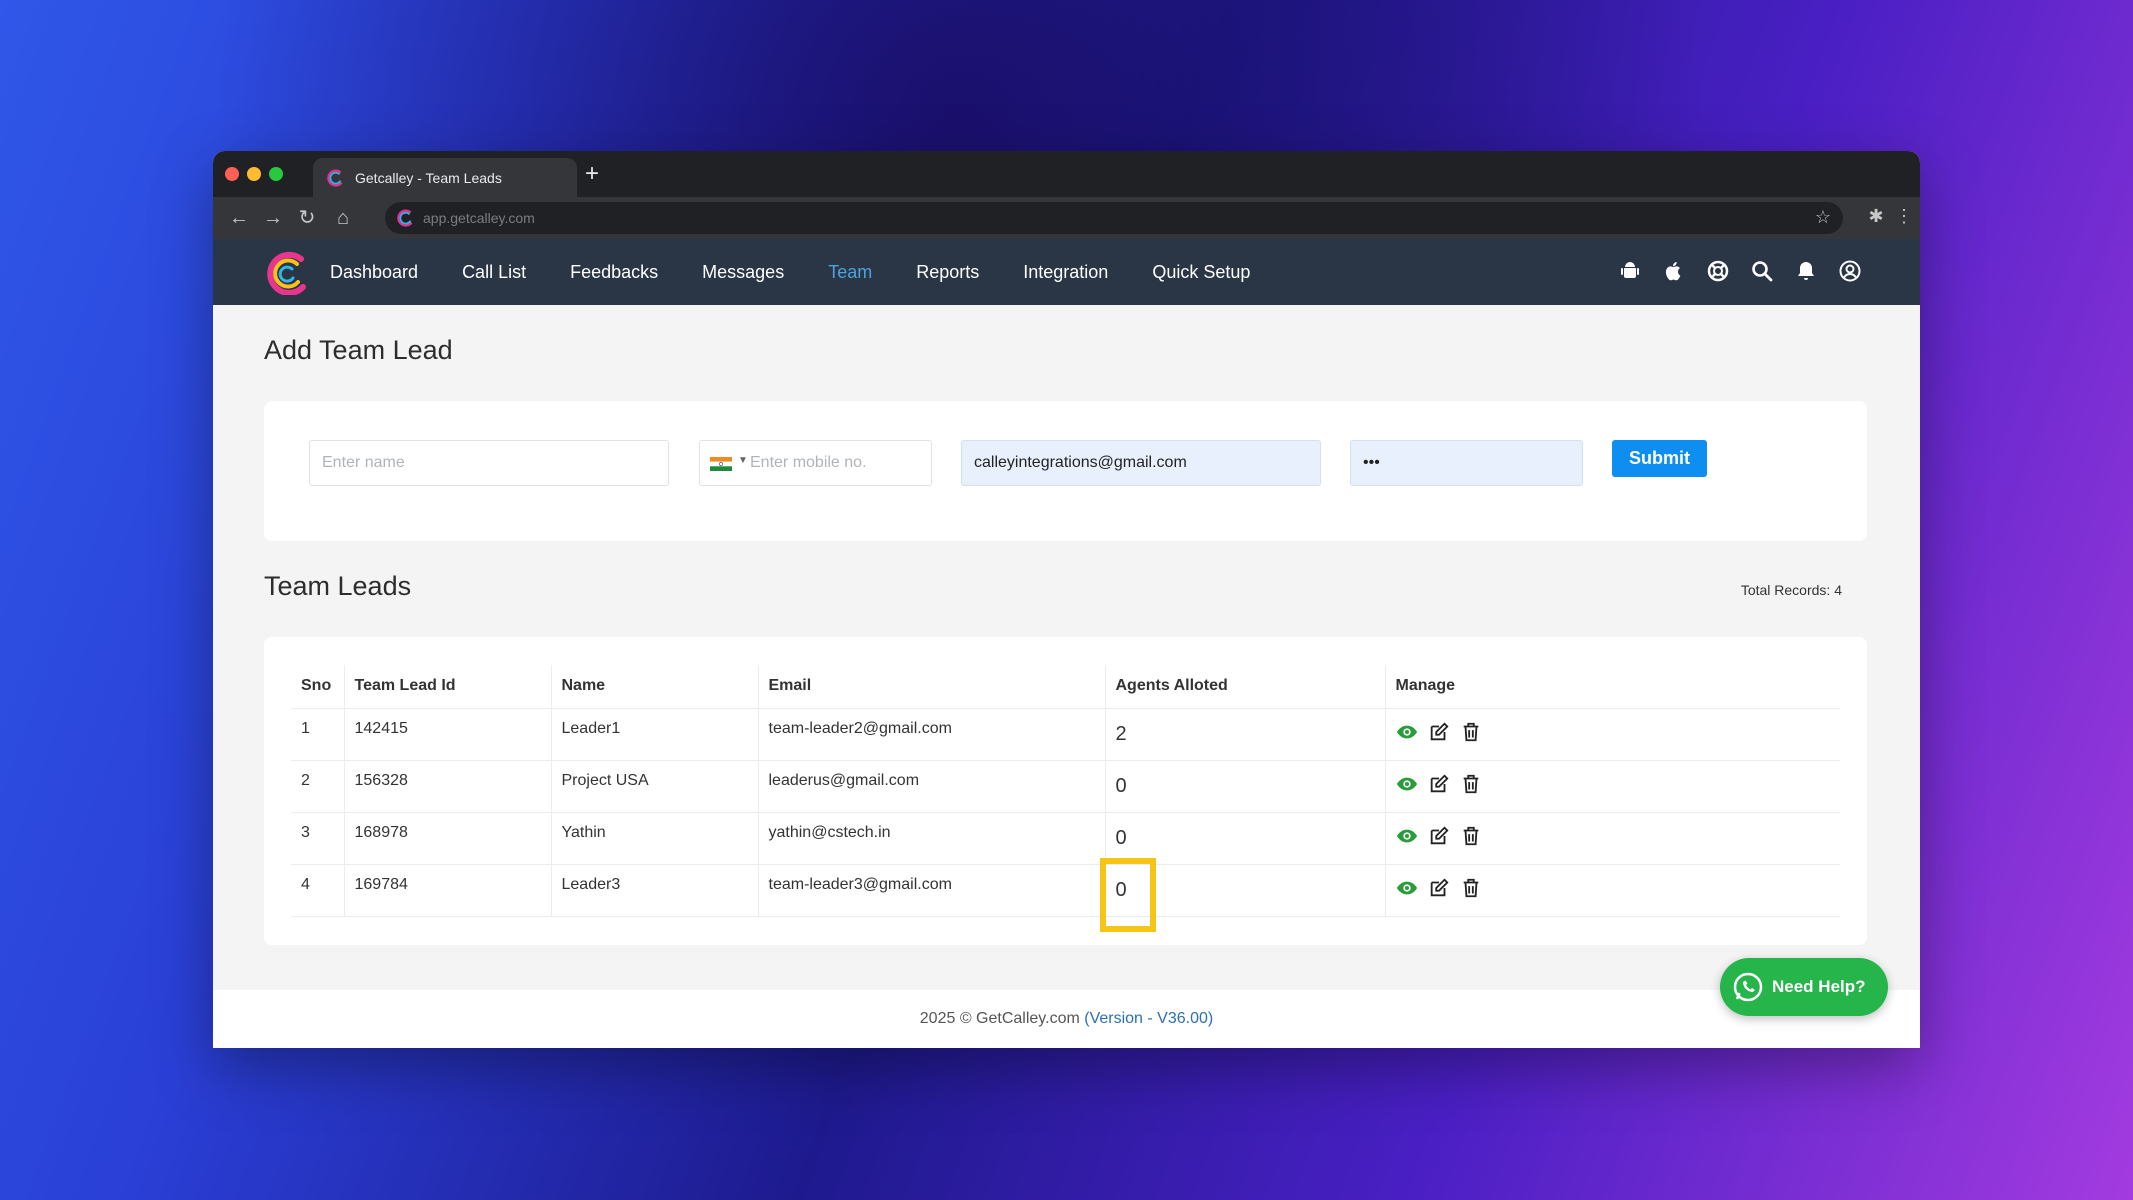  I want to click on extensions-icon: ✱, so click(1876, 218).